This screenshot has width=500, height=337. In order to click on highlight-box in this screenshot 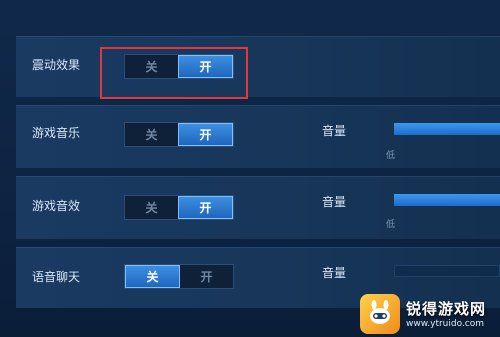, I will do `click(174, 73)`.